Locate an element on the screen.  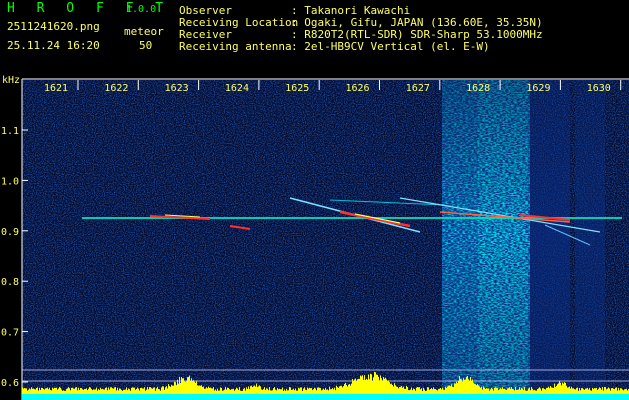
freq-tick-label: 0.6 is located at coordinates (10, 383).